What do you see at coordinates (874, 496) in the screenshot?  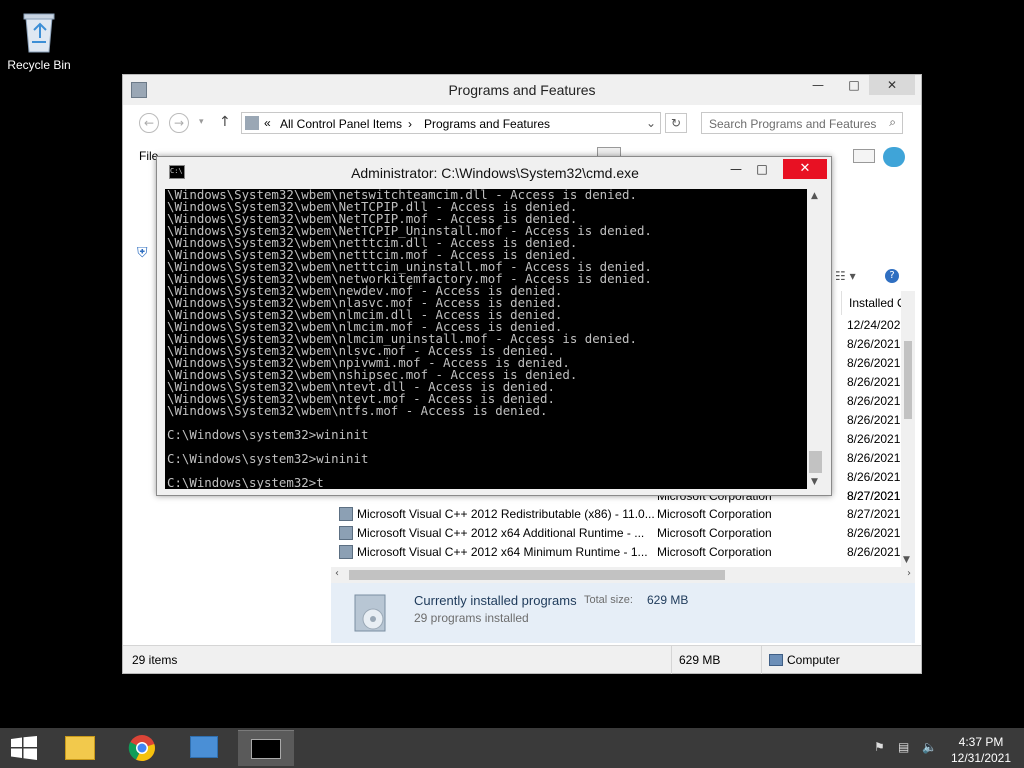 I see `partial-row-installed: 8/27/2021` at bounding box center [874, 496].